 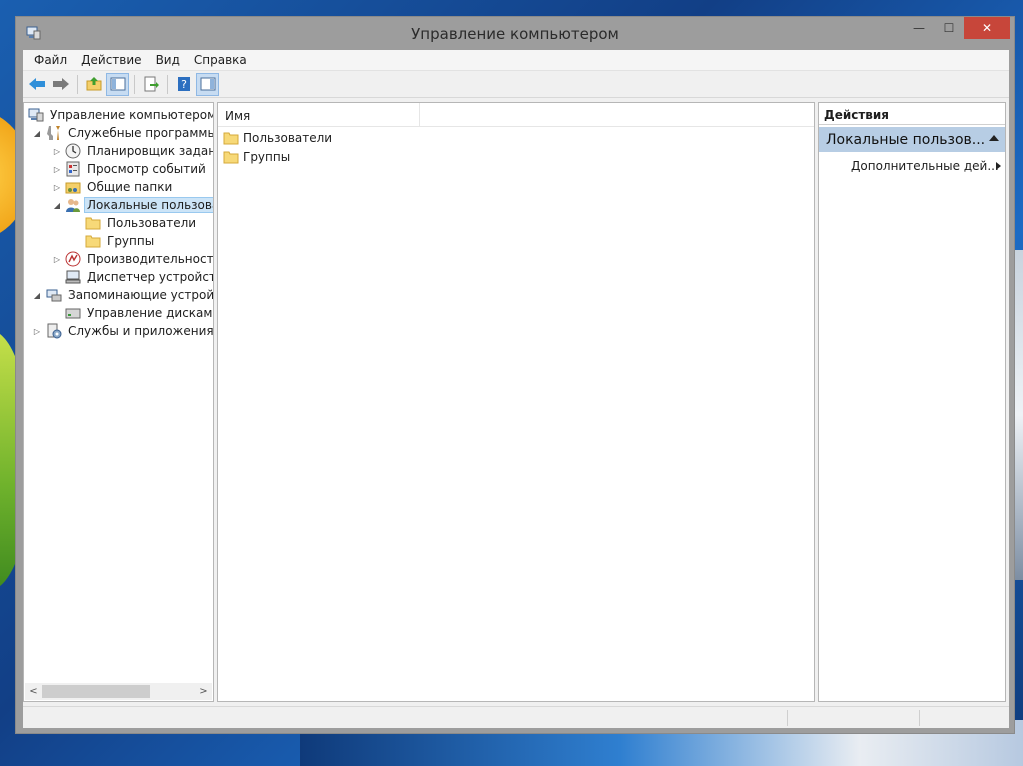 What do you see at coordinates (516, 84) in the screenshot?
I see `toolbar: ?` at bounding box center [516, 84].